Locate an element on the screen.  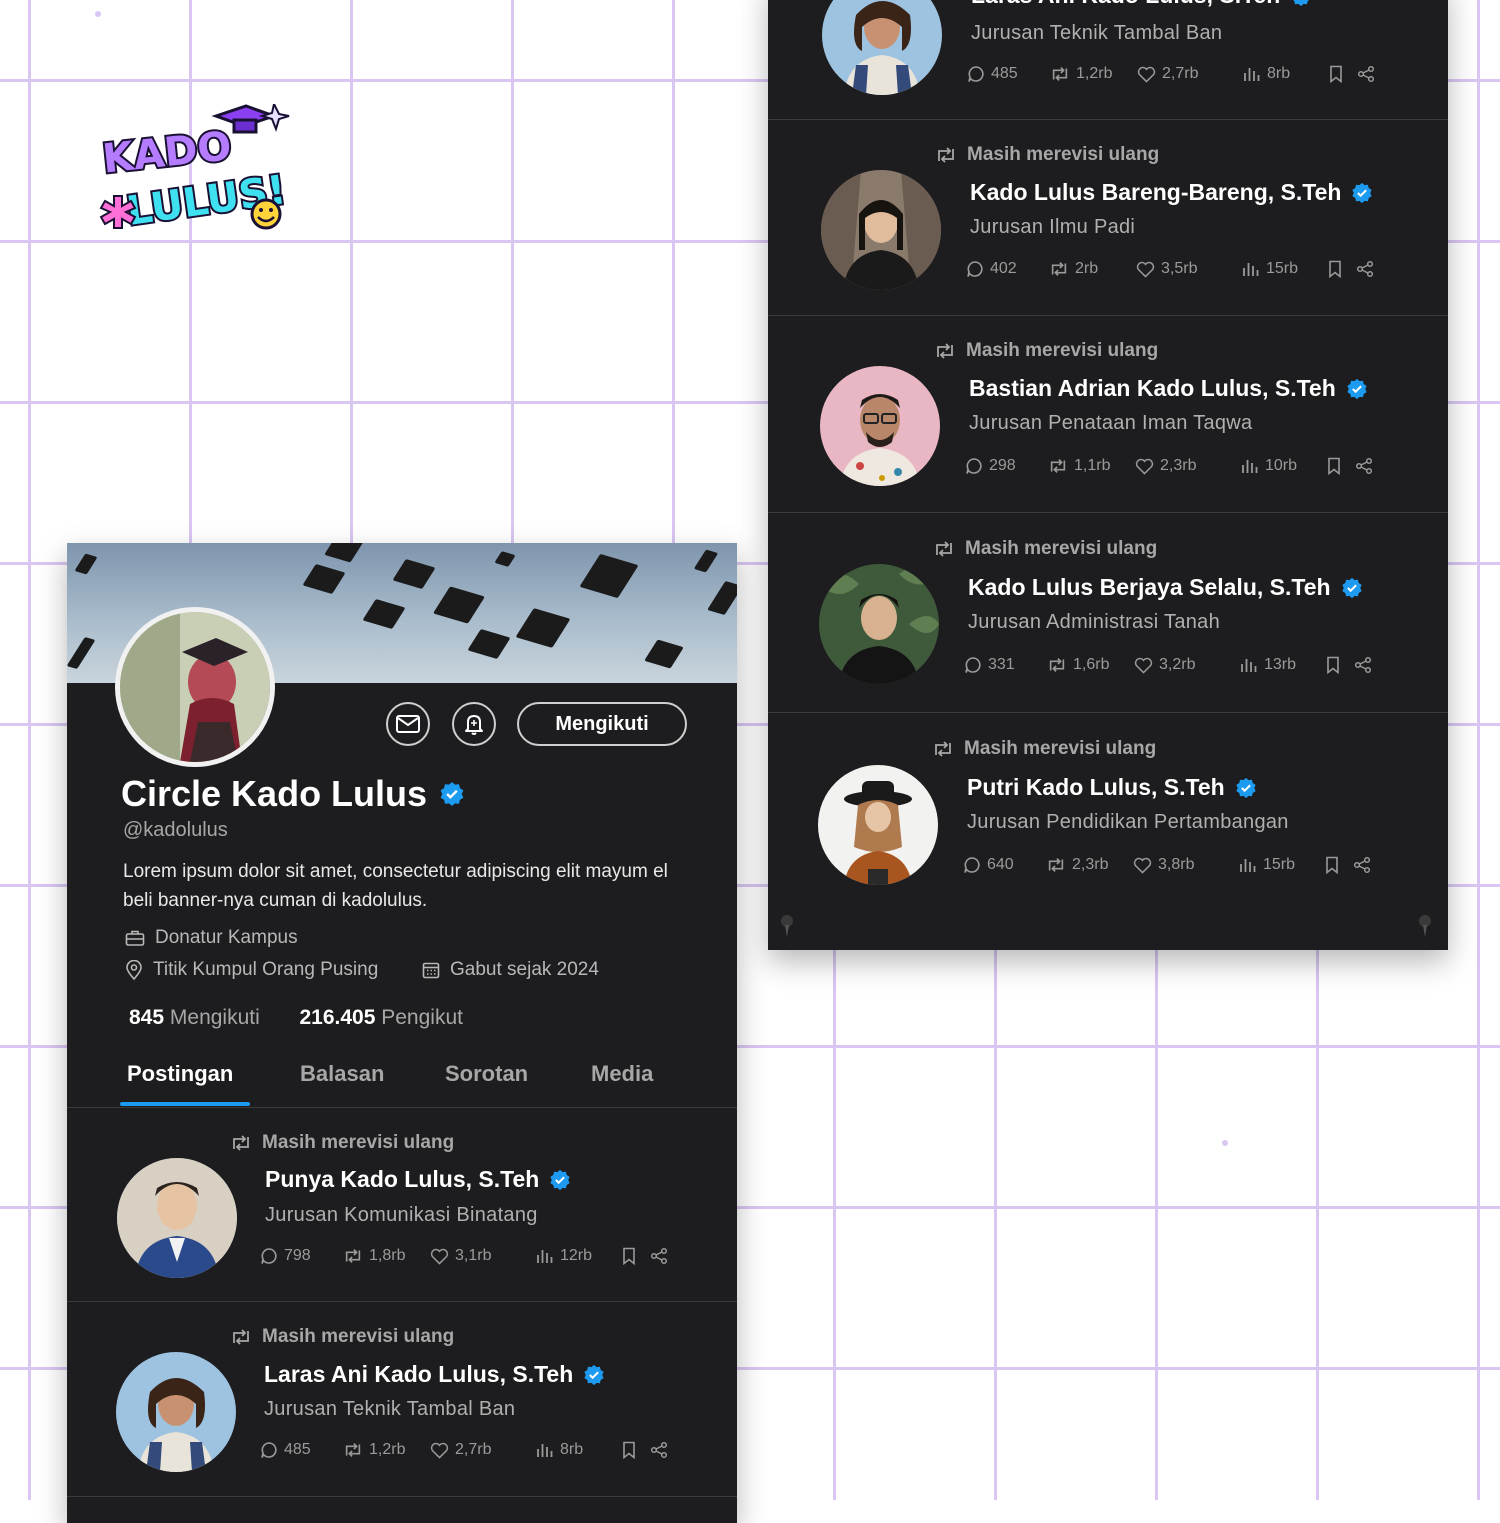
repost-action: 2,3rb is located at coordinates (1077, 865).